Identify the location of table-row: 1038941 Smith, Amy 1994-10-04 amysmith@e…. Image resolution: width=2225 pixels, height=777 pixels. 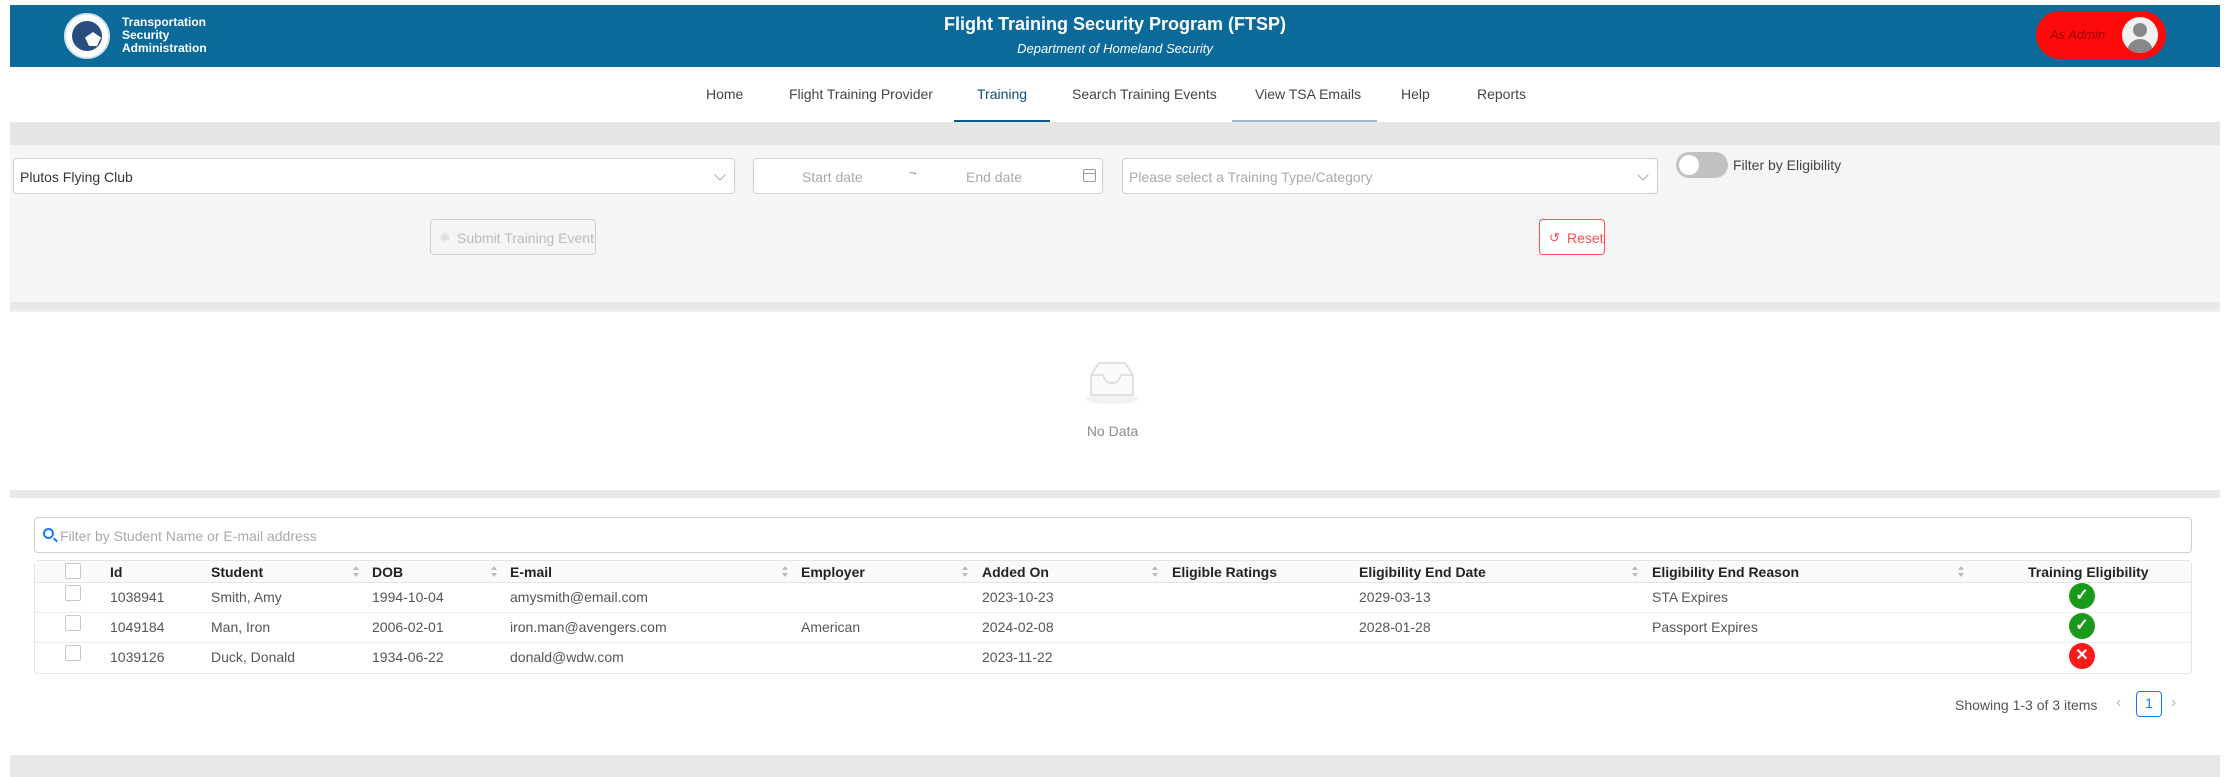
(1113, 598).